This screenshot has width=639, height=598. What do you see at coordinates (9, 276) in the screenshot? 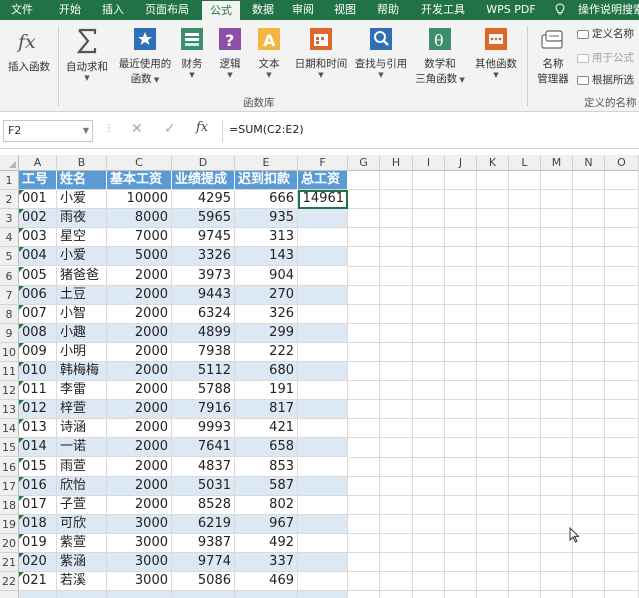
I see `row-header: 6` at bounding box center [9, 276].